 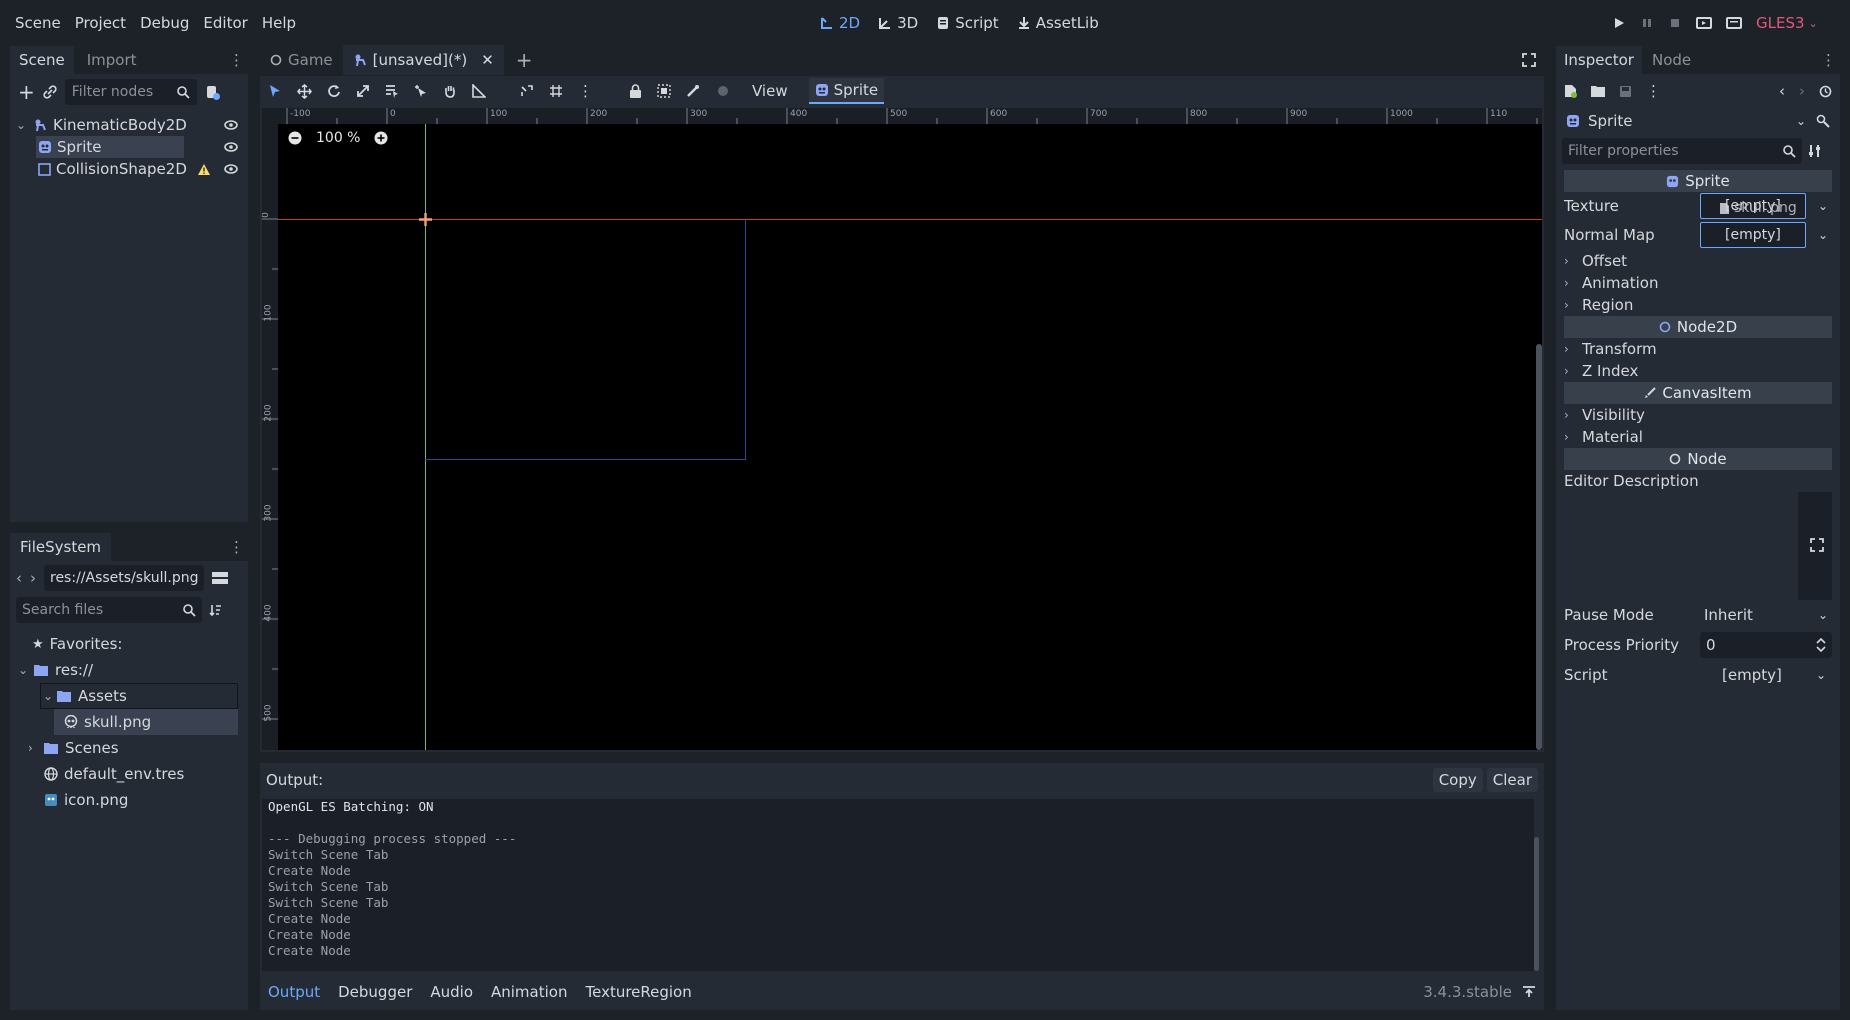 What do you see at coordinates (129, 800) in the screenshot?
I see `fs-item-icon-png: icon.png` at bounding box center [129, 800].